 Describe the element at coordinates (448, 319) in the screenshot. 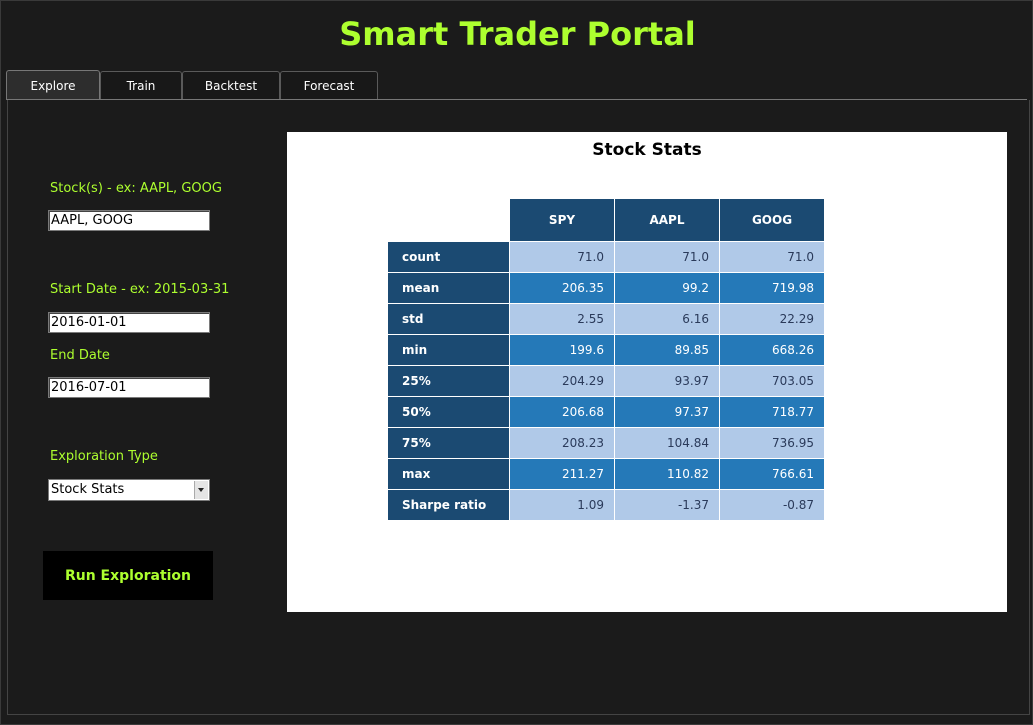

I see `row-header: std` at that location.